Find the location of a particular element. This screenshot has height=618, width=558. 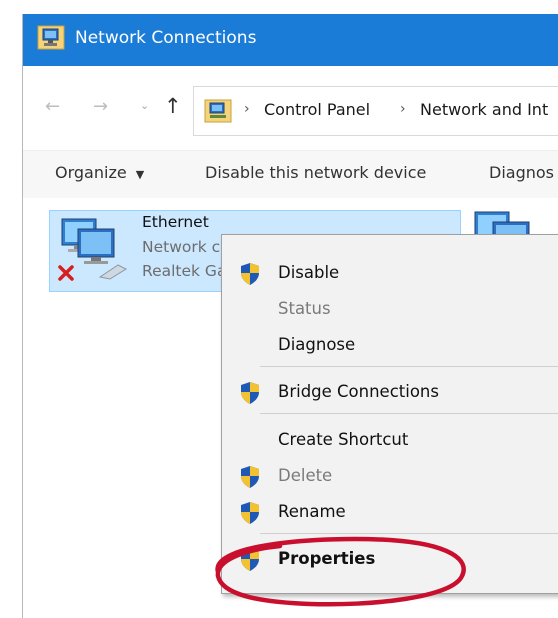

menu-item-label: Rename is located at coordinates (312, 511).